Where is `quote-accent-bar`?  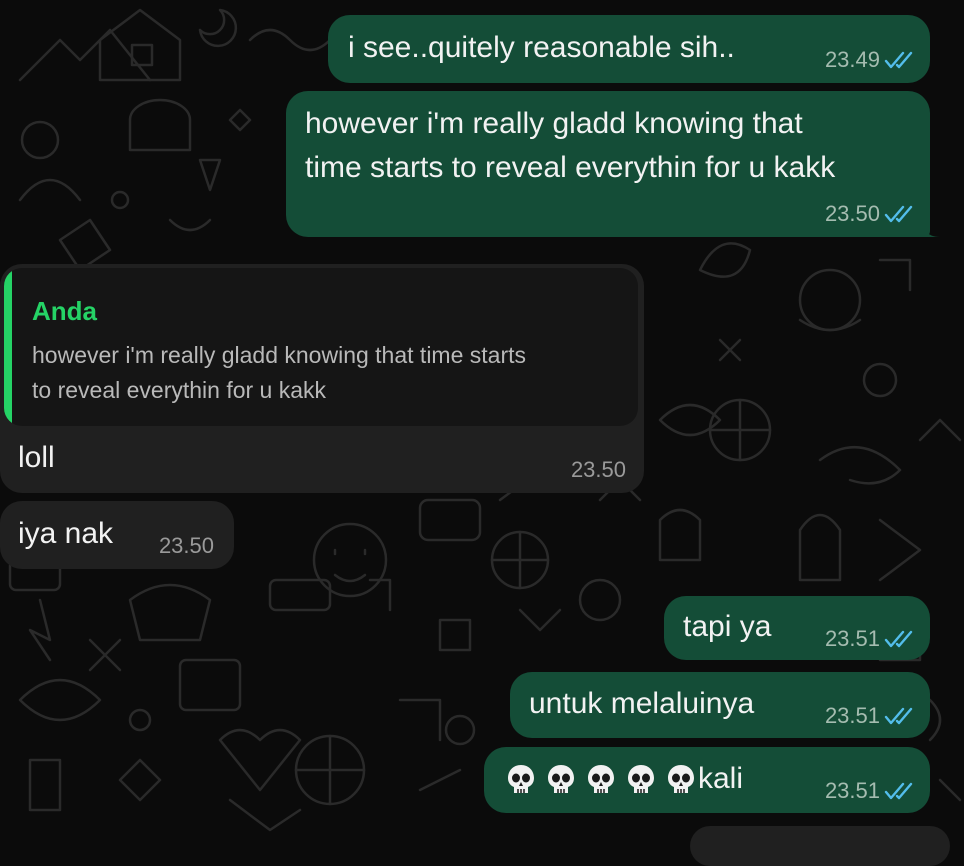
quote-accent-bar is located at coordinates (8, 347).